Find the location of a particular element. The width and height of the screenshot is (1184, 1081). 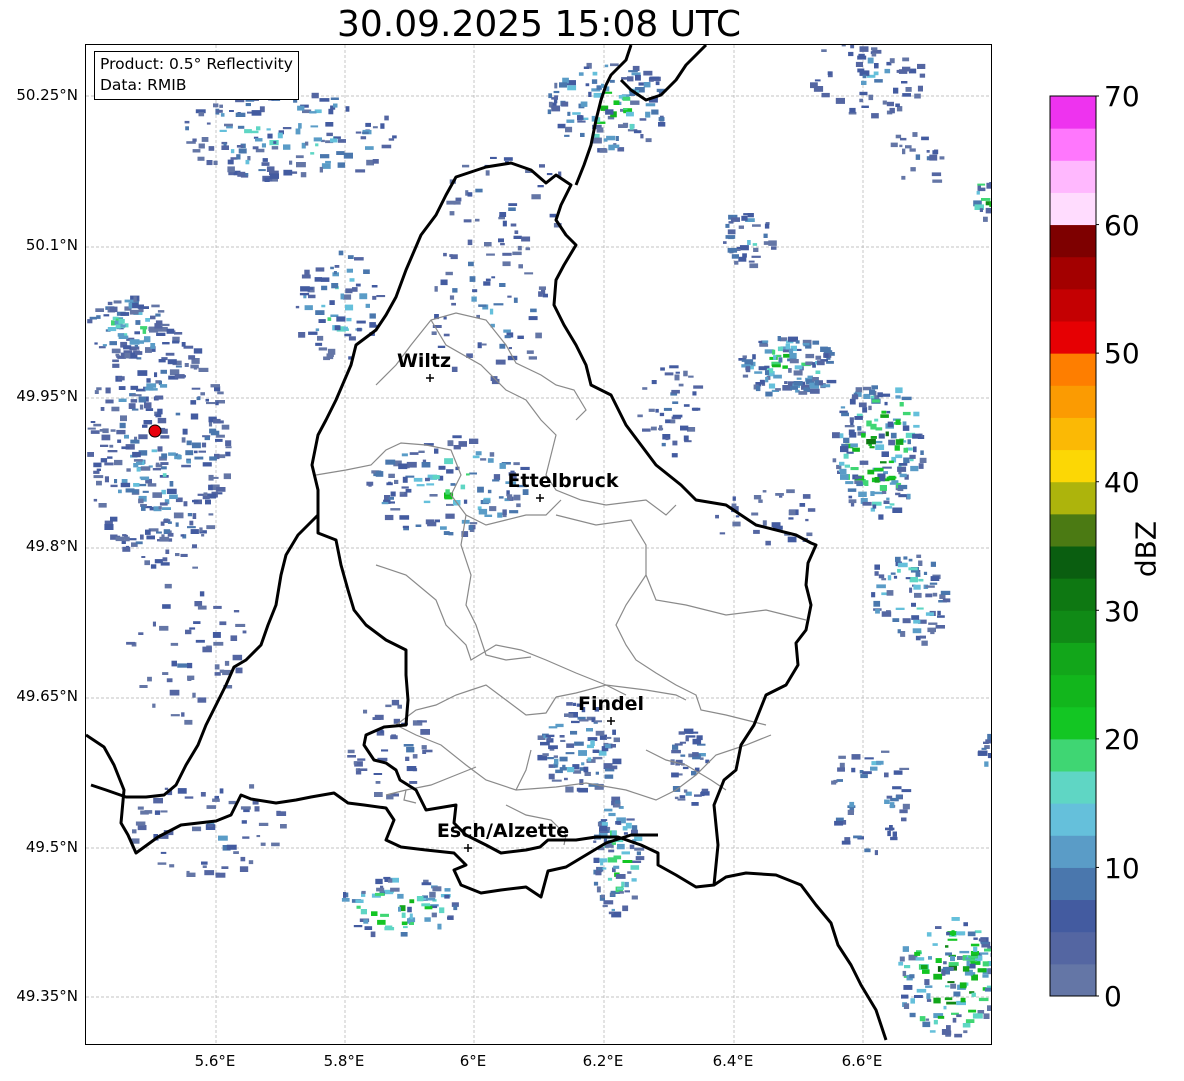

lon-tick-label: 6.4°E is located at coordinates (733, 1061).